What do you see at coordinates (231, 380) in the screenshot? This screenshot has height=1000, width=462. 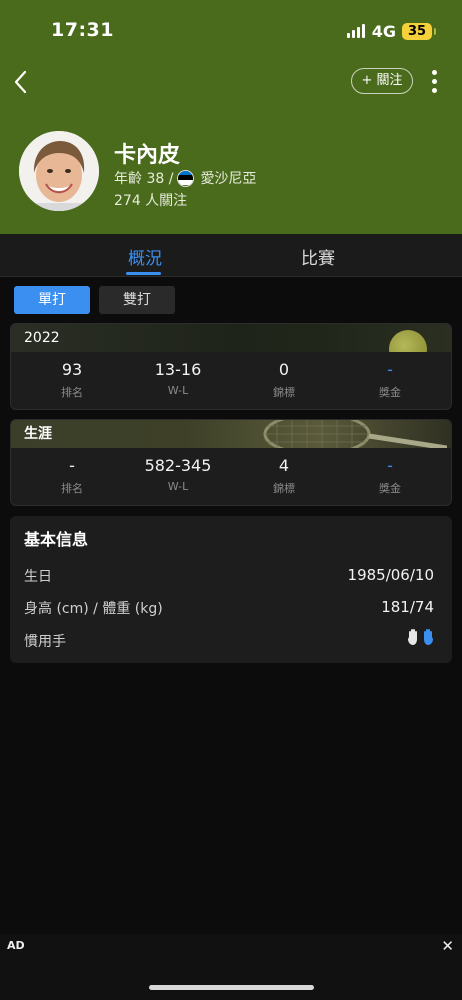 I see `stats-row: 93 排名 13-16 W-L 0 錦標 - 獎金` at bounding box center [231, 380].